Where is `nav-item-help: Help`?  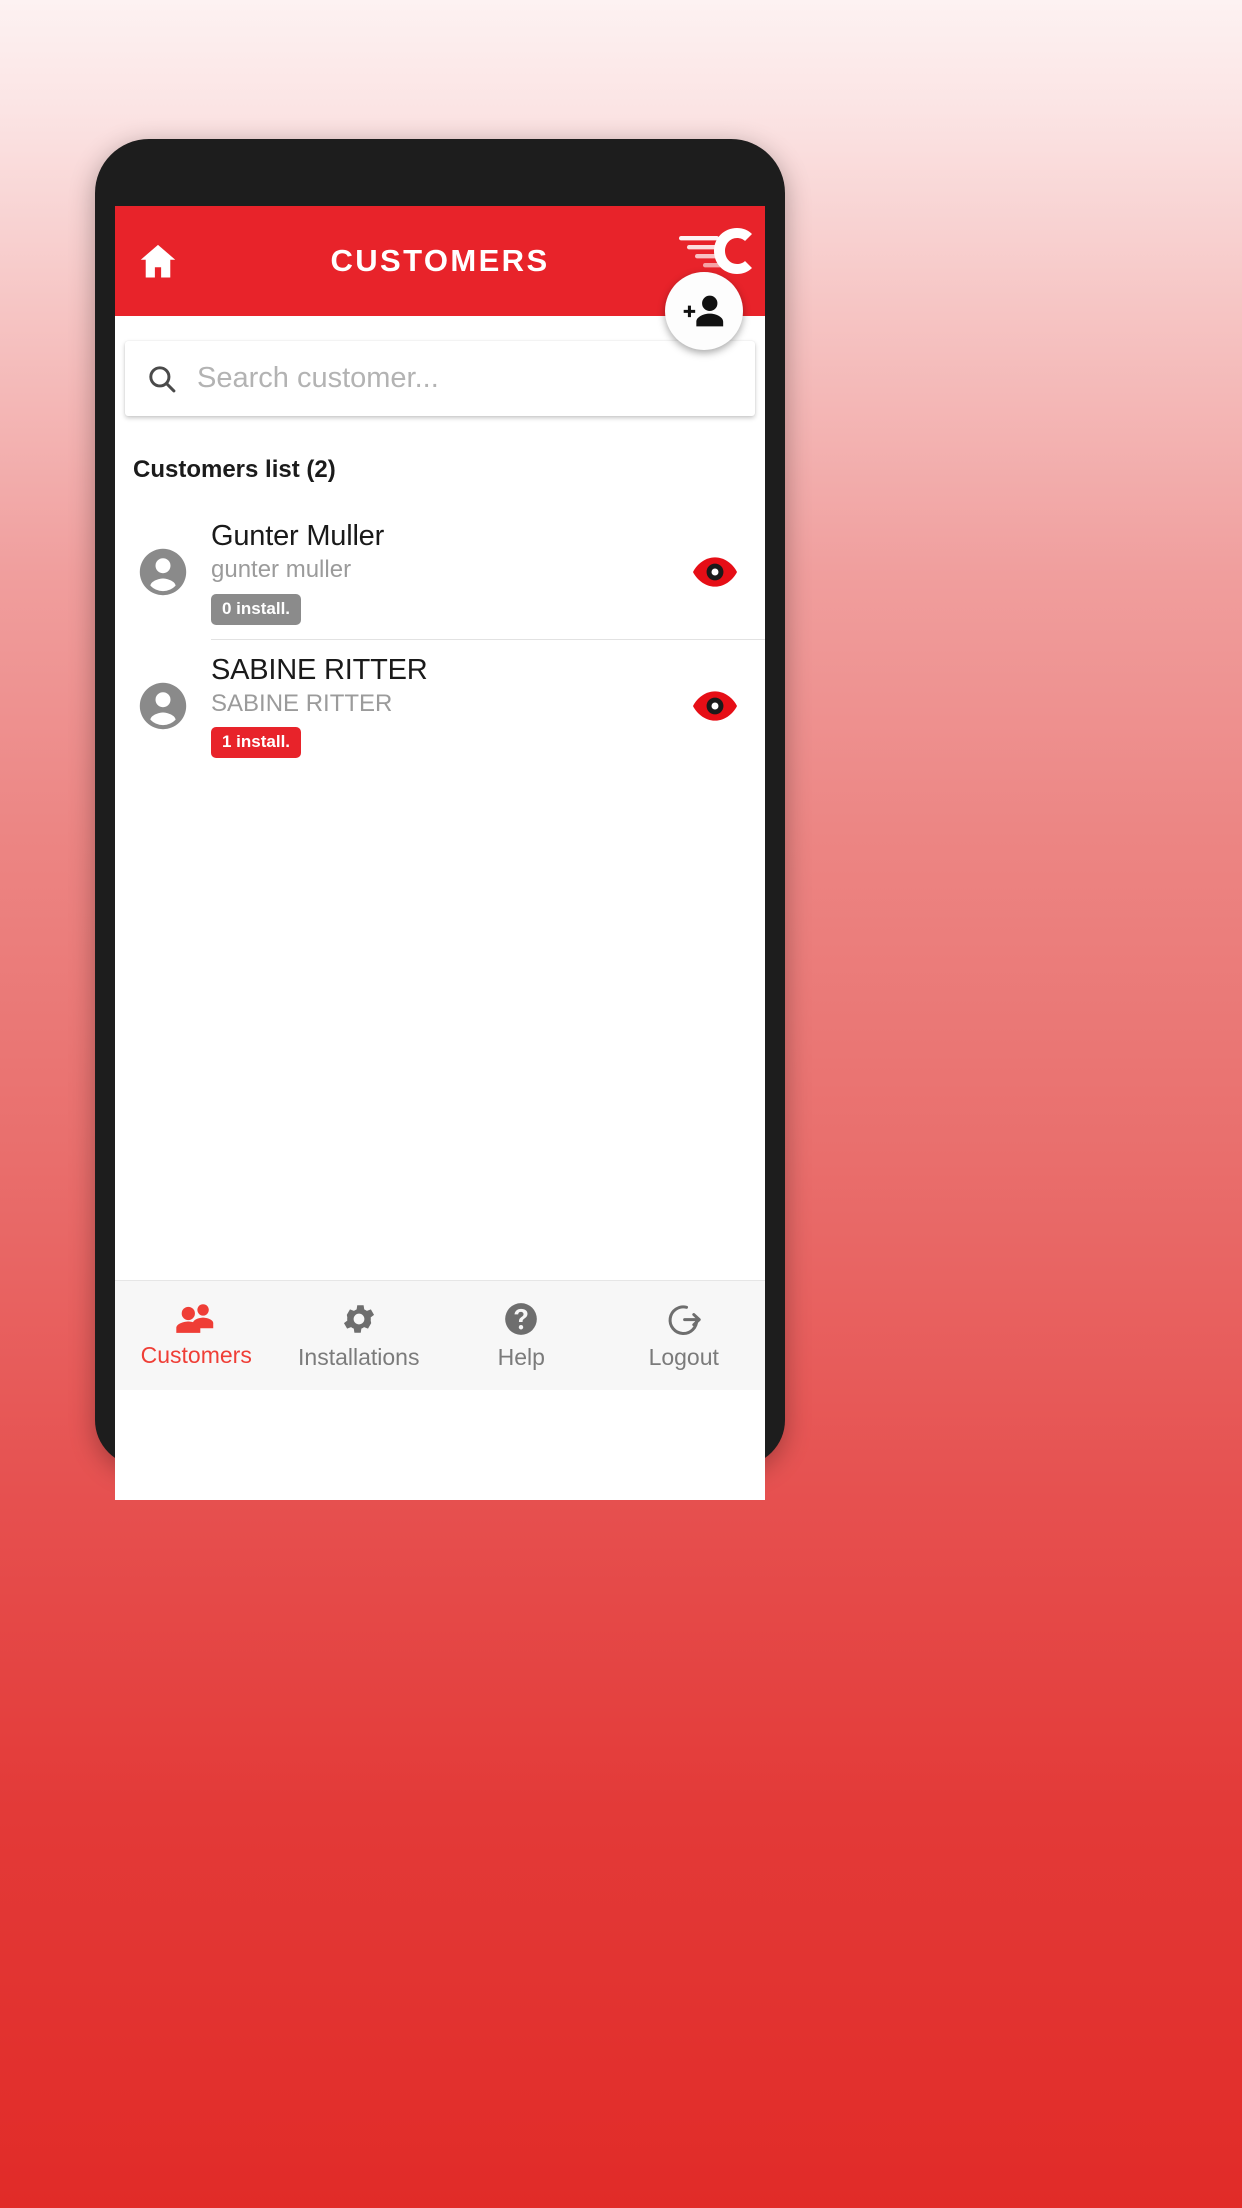 nav-item-help: Help is located at coordinates (521, 1335).